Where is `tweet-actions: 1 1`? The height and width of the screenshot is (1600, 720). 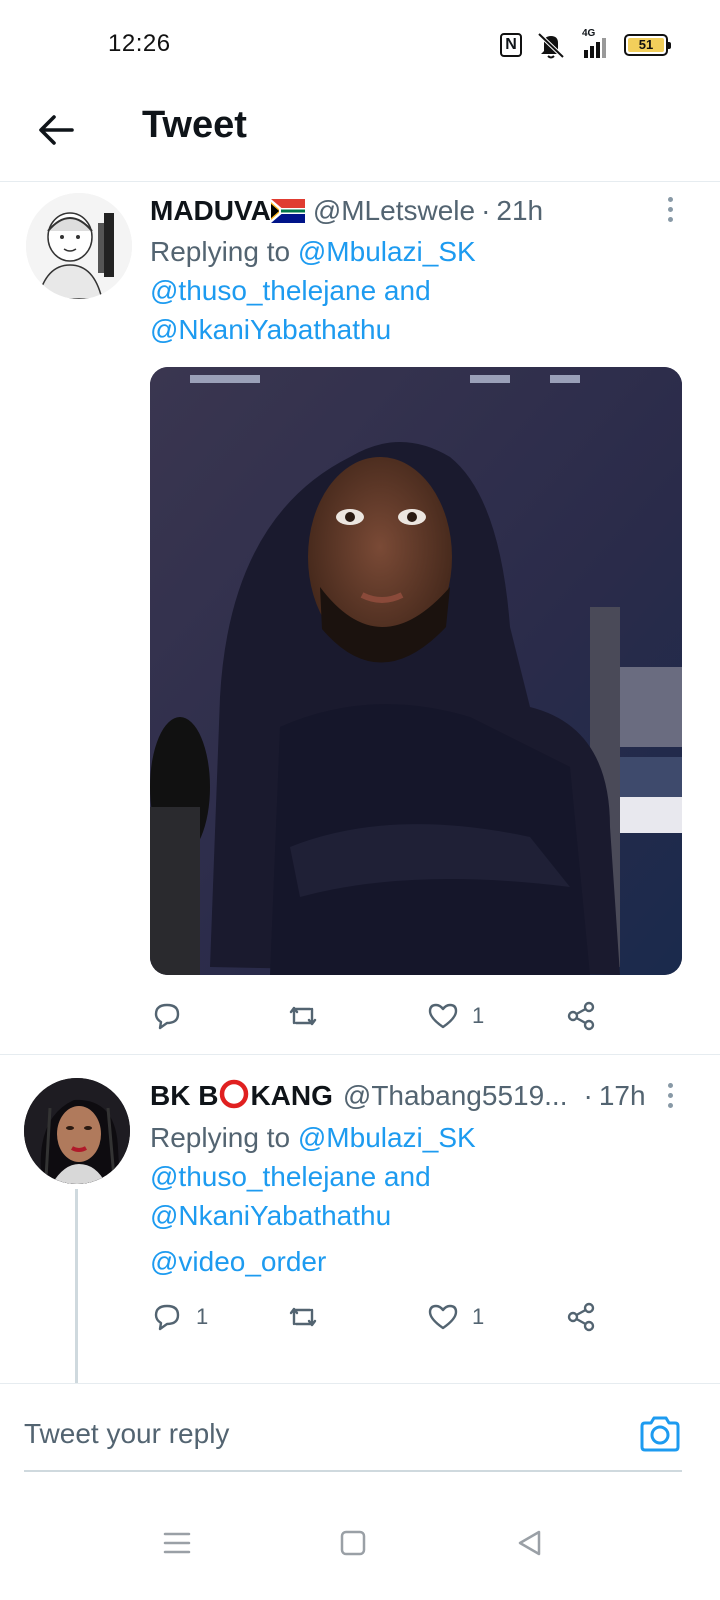
tweet-actions: 1 1 is located at coordinates (385, 1317).